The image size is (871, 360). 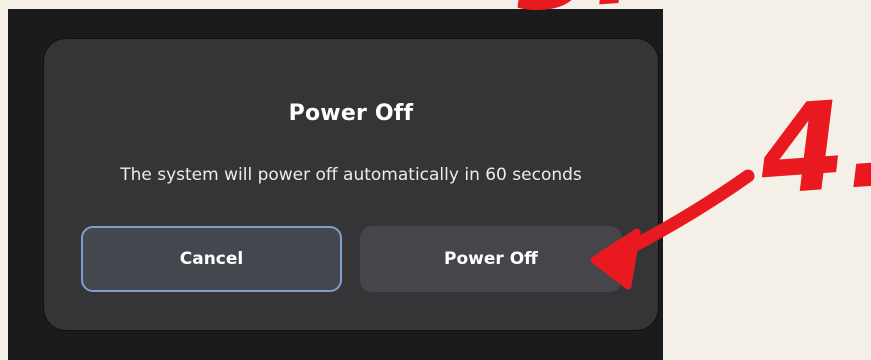 What do you see at coordinates (574, 18) in the screenshot?
I see `previous-step-number: 3.` at bounding box center [574, 18].